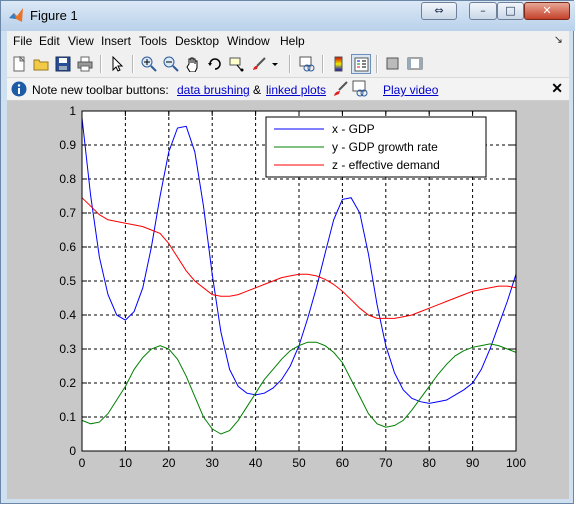 This screenshot has height=506, width=576. Describe the element at coordinates (296, 90) in the screenshot. I see `linked-plots-link: linked plots` at that location.